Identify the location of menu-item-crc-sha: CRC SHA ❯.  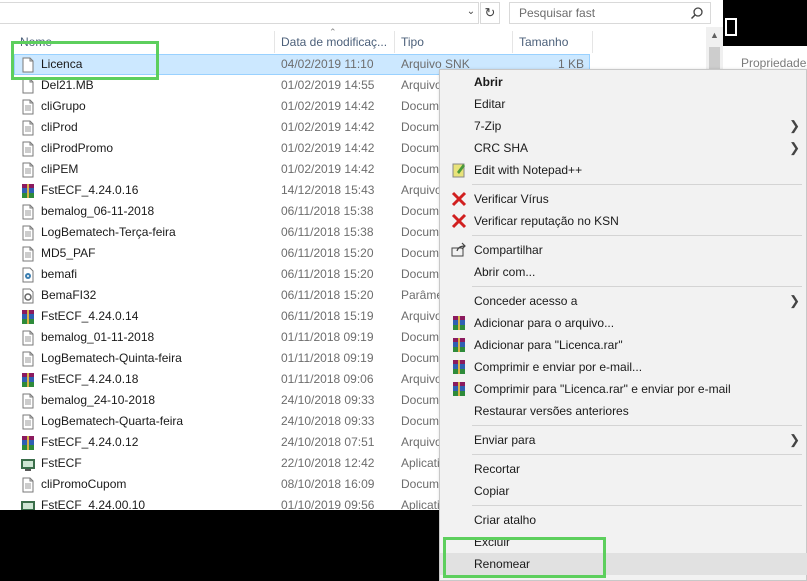
(623, 148).